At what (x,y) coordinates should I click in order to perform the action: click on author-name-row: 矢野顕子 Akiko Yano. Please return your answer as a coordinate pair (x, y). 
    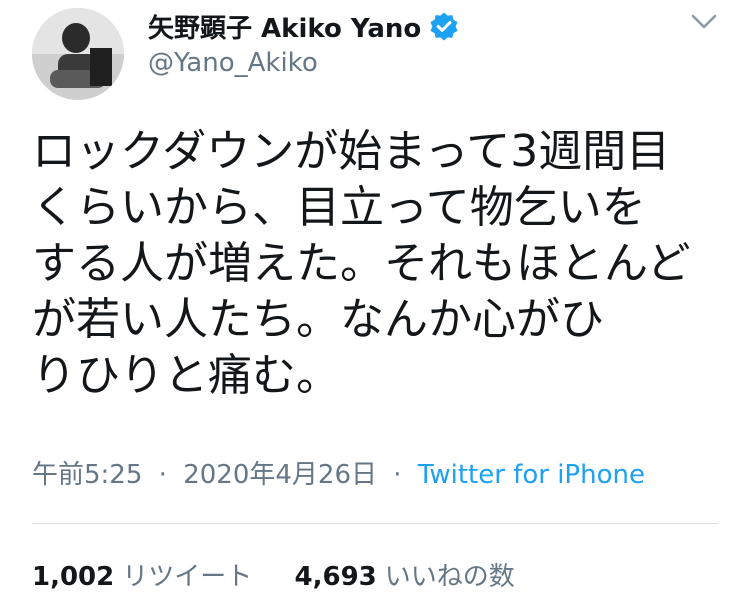
    Looking at the image, I should click on (303, 26).